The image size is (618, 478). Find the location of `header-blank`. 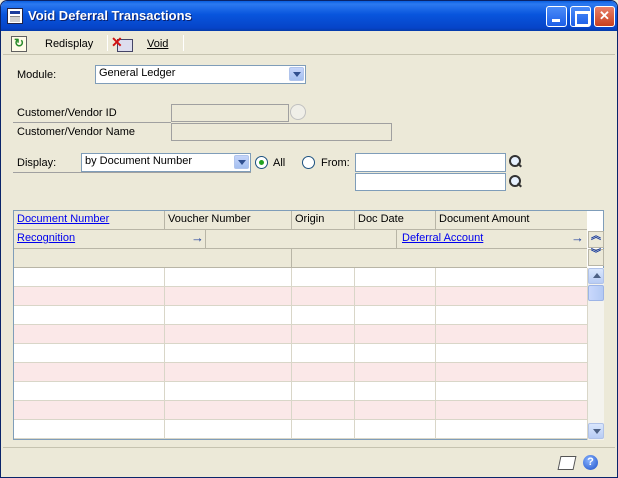

header-blank is located at coordinates (301, 239).